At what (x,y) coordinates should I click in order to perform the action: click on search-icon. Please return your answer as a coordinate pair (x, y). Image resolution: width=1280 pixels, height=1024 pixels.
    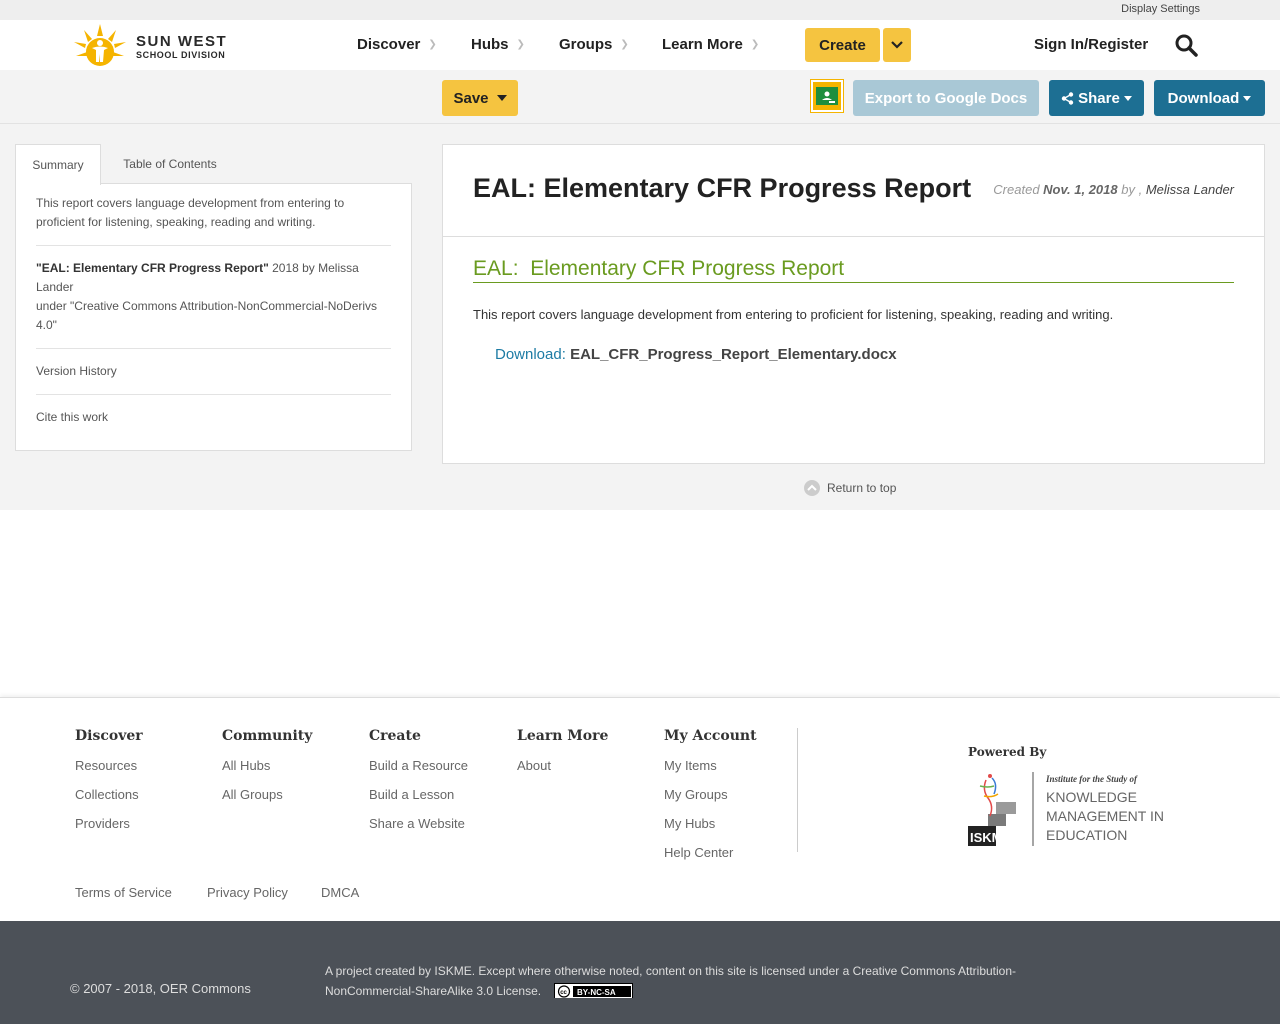
    Looking at the image, I should click on (1186, 45).